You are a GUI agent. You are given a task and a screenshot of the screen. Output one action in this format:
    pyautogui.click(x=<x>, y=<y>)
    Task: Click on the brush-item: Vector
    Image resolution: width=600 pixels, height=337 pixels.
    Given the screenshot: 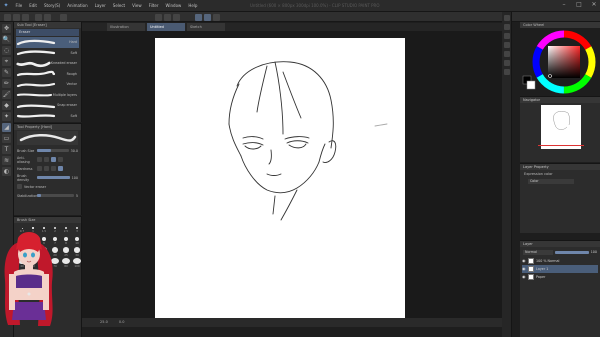 What is the action you would take?
    pyautogui.click(x=47, y=84)
    